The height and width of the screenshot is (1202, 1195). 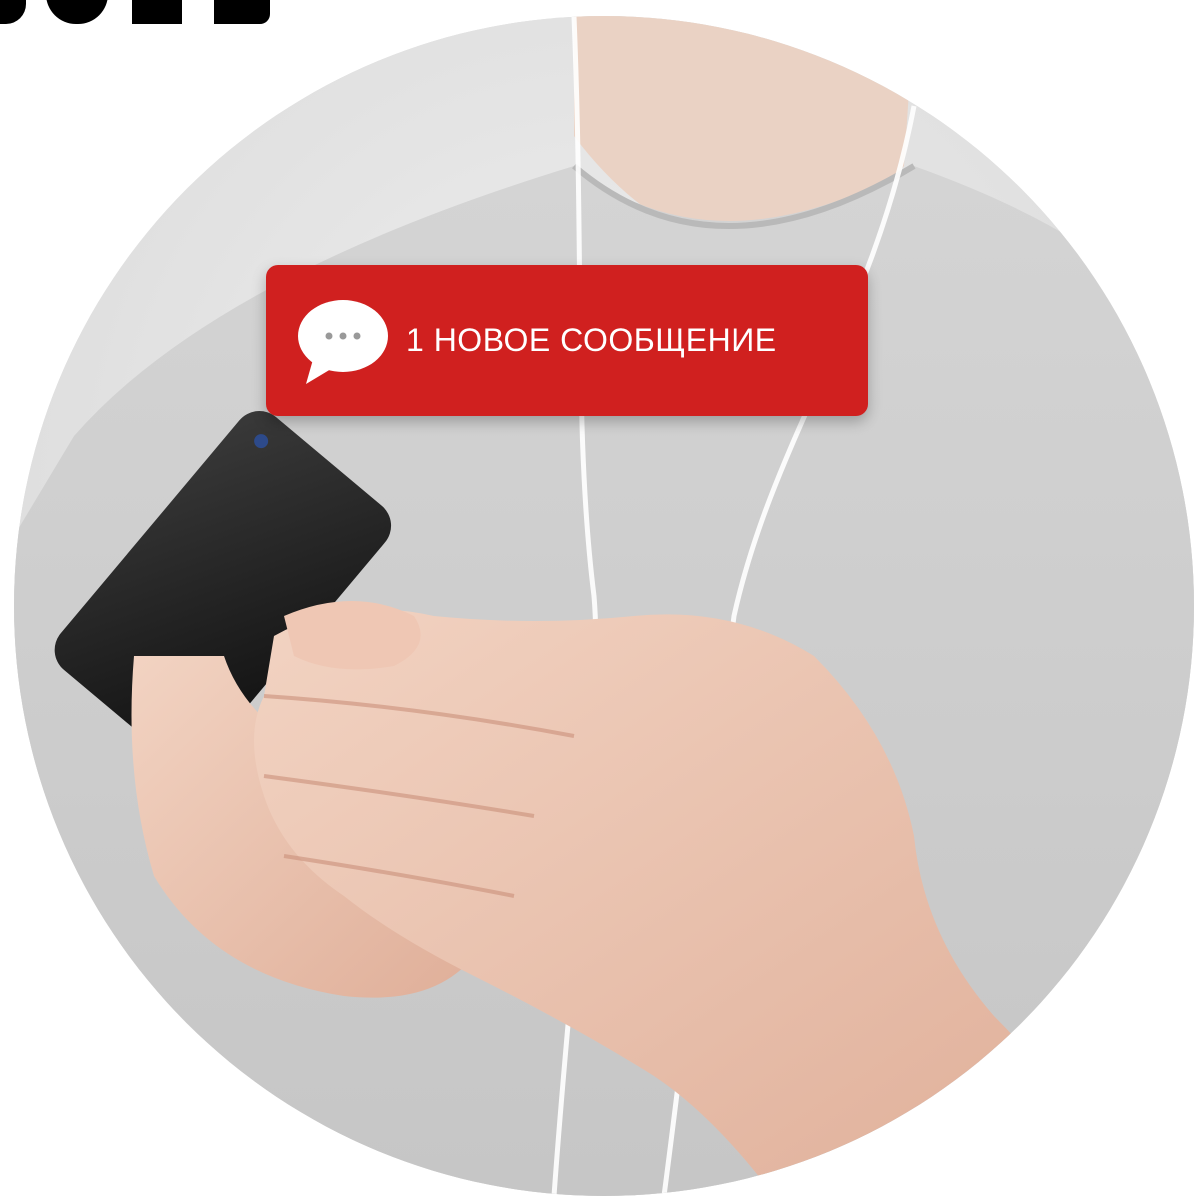 I want to click on new-message-notification: 1 НОВОЕ СООБЩЕНИЕ, so click(x=567, y=340).